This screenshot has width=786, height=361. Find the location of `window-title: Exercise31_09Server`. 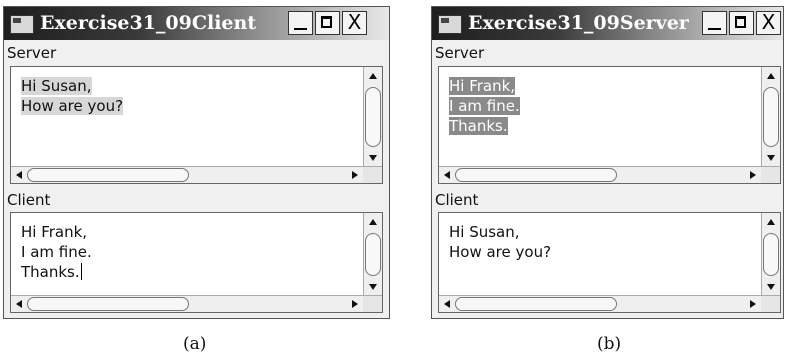

window-title: Exercise31_09Server is located at coordinates (578, 23).